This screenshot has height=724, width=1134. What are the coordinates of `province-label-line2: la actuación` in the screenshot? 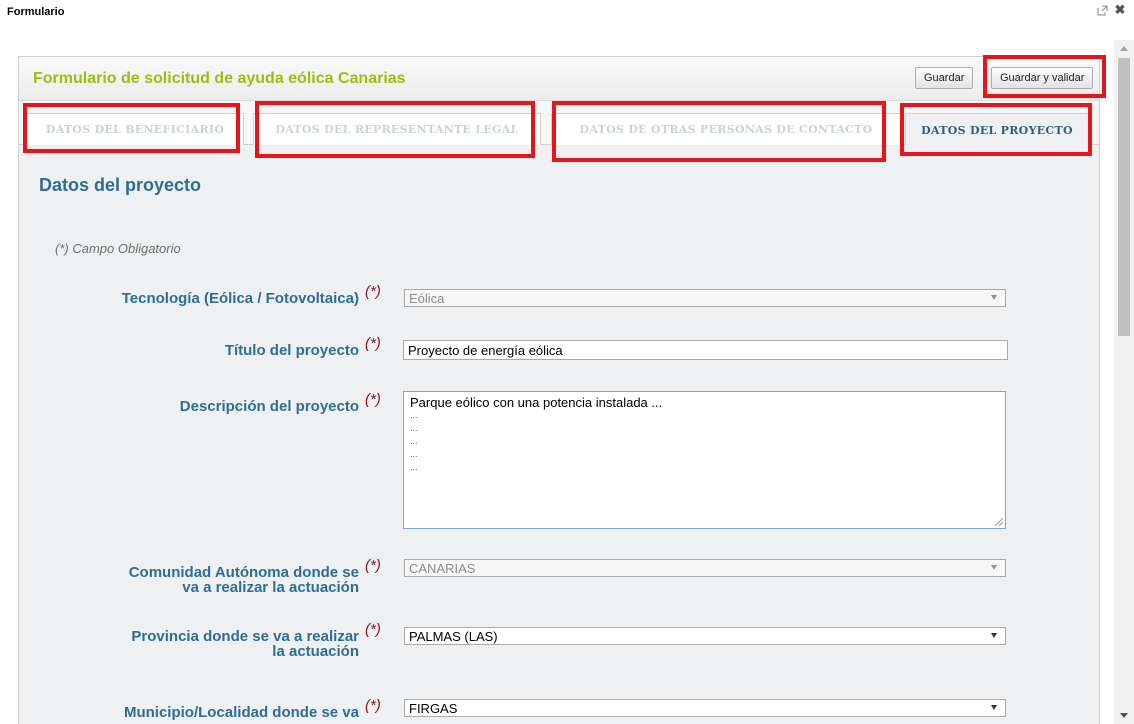 It's located at (315, 651).